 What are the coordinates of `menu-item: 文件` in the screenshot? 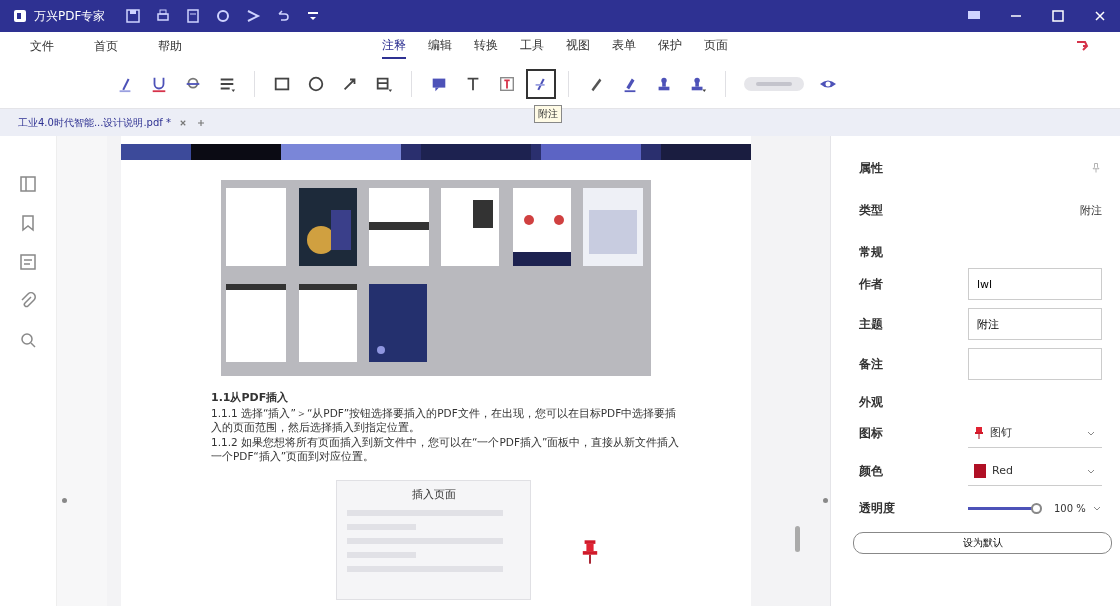 It's located at (42, 46).